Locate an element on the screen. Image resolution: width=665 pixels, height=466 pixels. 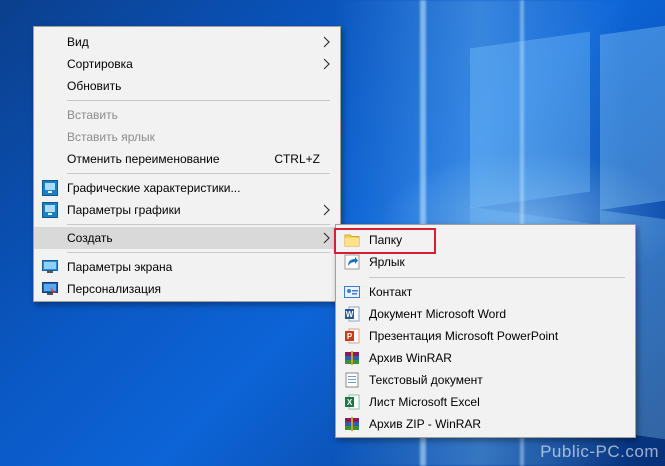
word-icon: W is located at coordinates (352, 314).